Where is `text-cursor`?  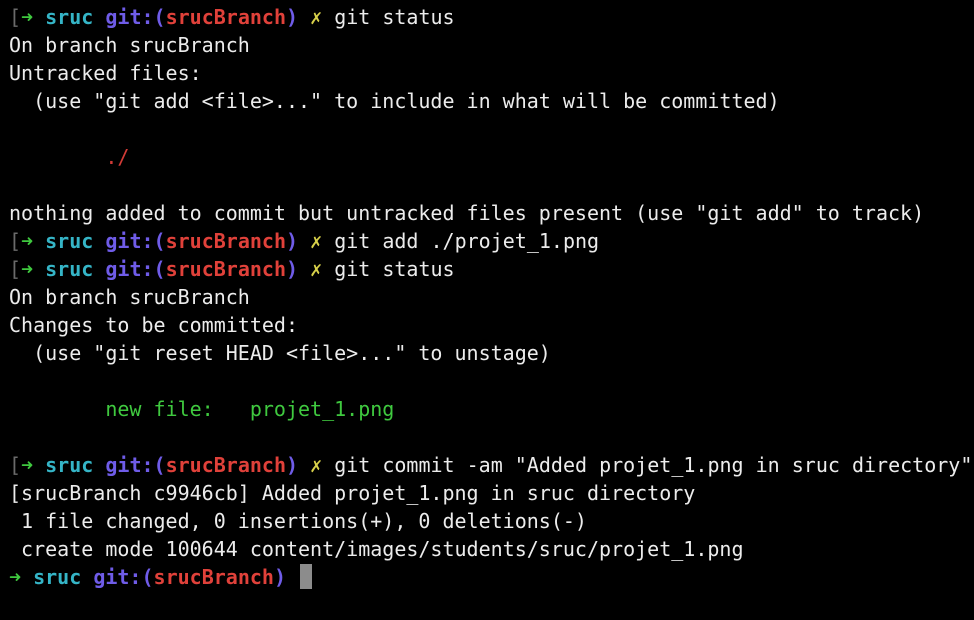
text-cursor is located at coordinates (306, 576).